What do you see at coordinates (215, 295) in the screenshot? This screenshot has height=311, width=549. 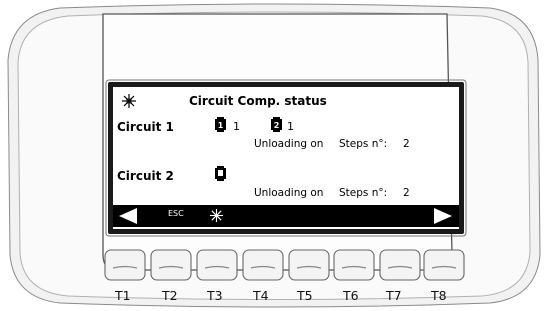 I see `button-label-t3: T3` at bounding box center [215, 295].